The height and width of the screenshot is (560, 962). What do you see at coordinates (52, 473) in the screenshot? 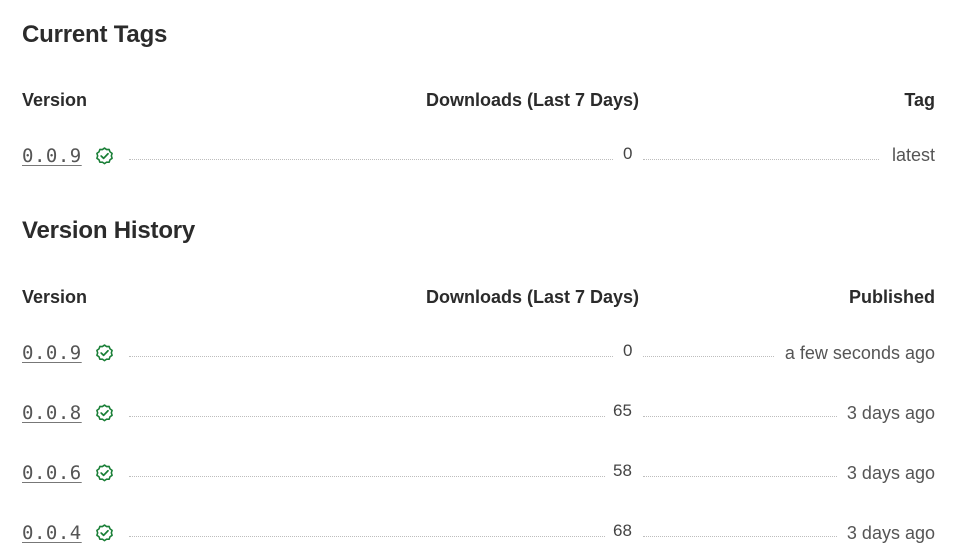
I see `version-link: 0.0.6` at bounding box center [52, 473].